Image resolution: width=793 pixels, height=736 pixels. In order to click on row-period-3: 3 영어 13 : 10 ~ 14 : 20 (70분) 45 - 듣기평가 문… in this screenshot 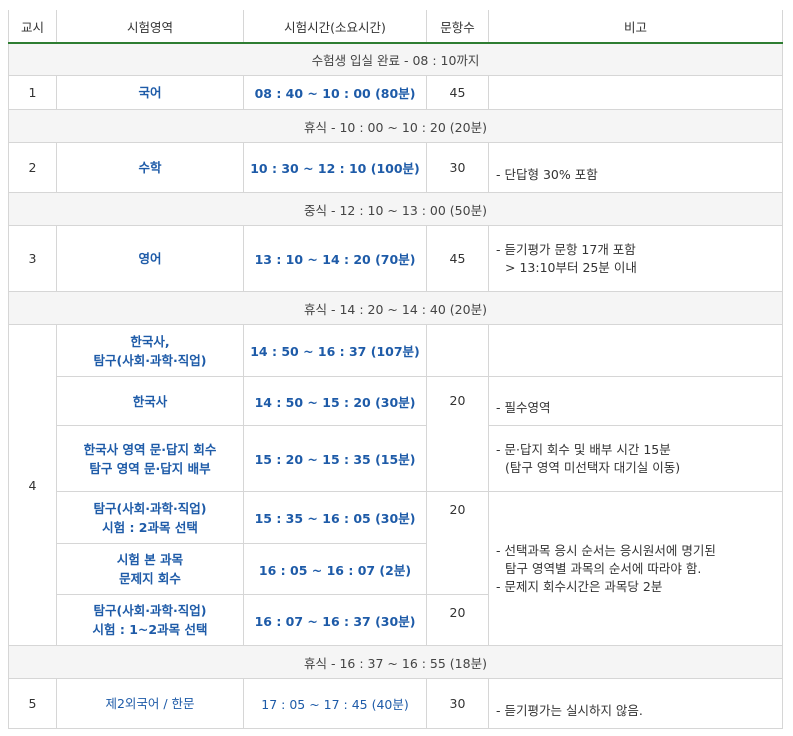, I will do `click(395, 258)`.